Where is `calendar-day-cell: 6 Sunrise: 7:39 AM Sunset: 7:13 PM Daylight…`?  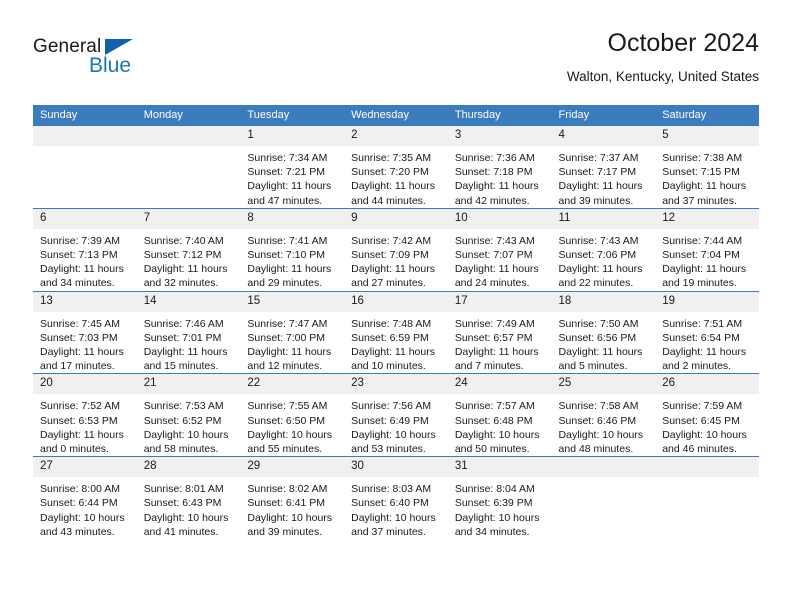 calendar-day-cell: 6 Sunrise: 7:39 AM Sunset: 7:13 PM Daylight… is located at coordinates (85, 249).